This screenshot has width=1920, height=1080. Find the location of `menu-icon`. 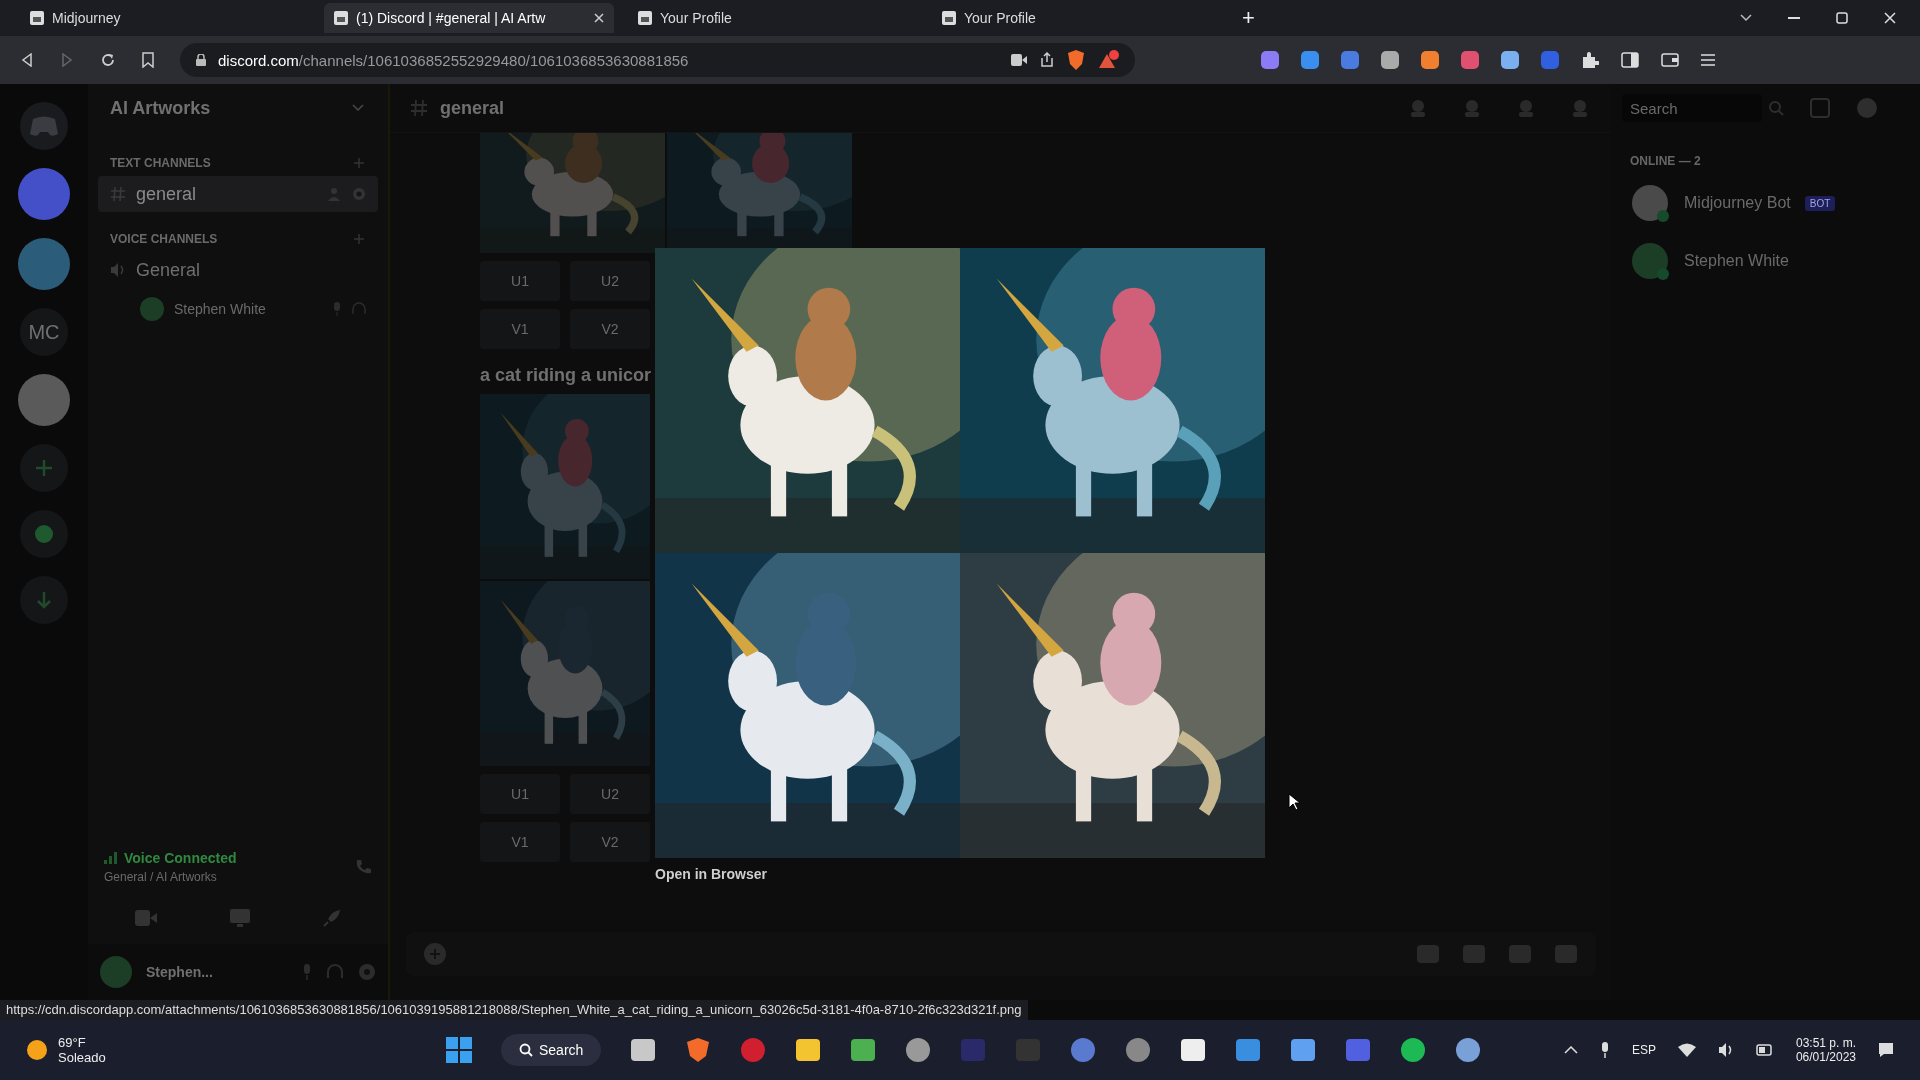

menu-icon is located at coordinates (1708, 60).